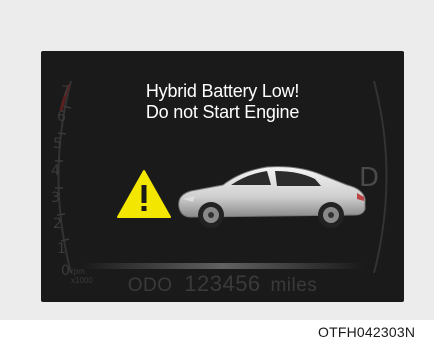 The width and height of the screenshot is (434, 345). Describe the element at coordinates (55, 171) in the screenshot. I see `tach-tick-4: 4` at that location.